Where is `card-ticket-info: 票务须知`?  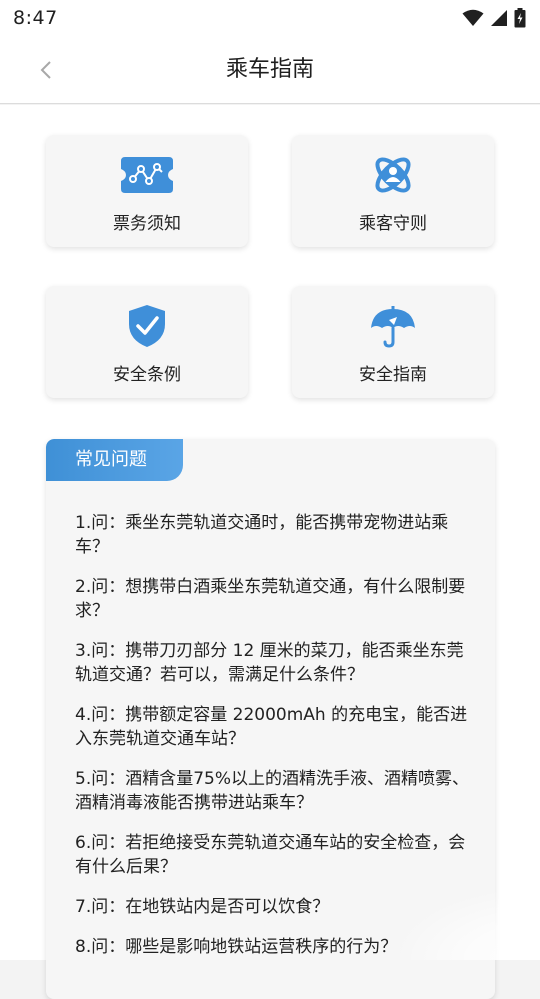 card-ticket-info: 票务须知 is located at coordinates (147, 191).